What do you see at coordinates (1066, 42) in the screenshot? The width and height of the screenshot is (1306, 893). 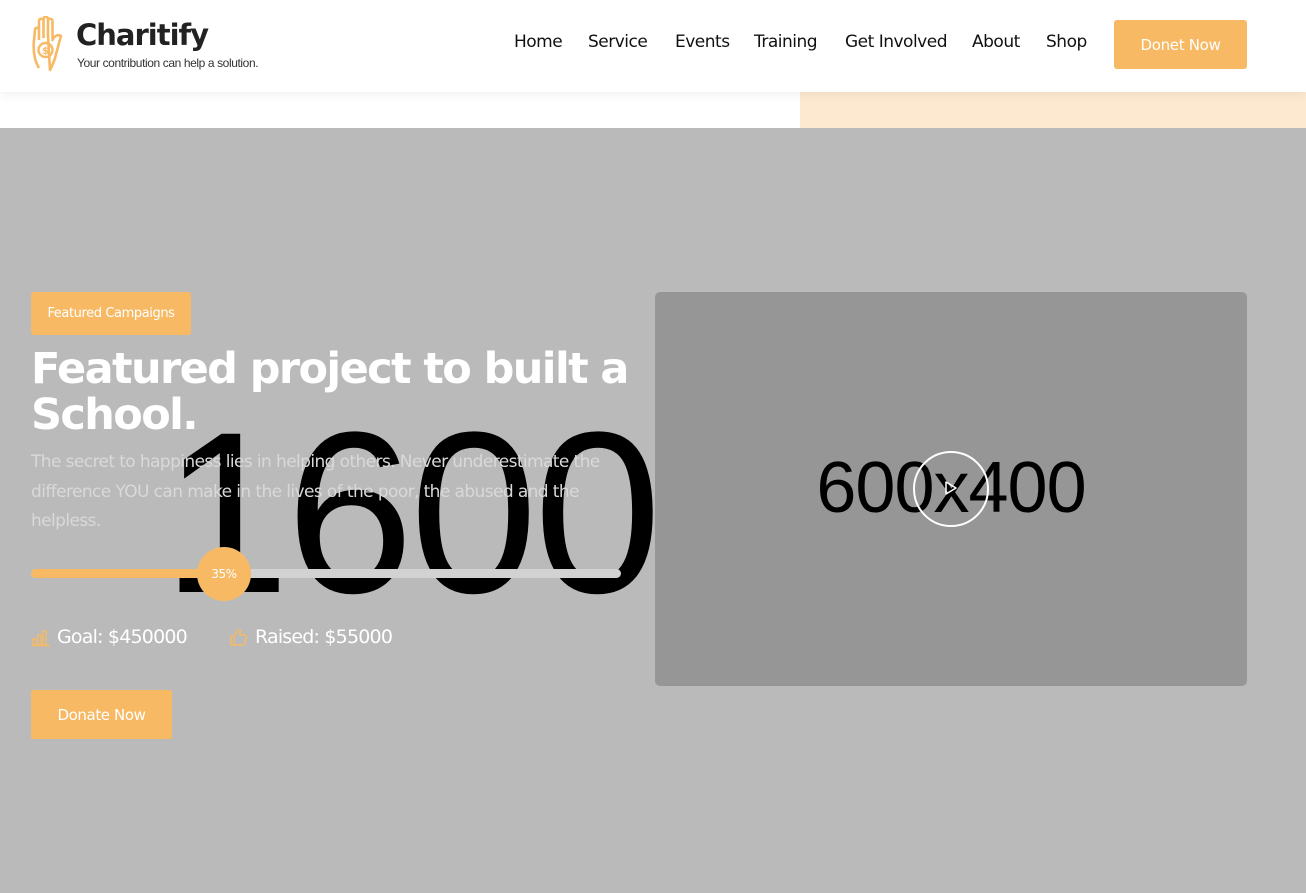 I see `nav-item-shop: Shop` at bounding box center [1066, 42].